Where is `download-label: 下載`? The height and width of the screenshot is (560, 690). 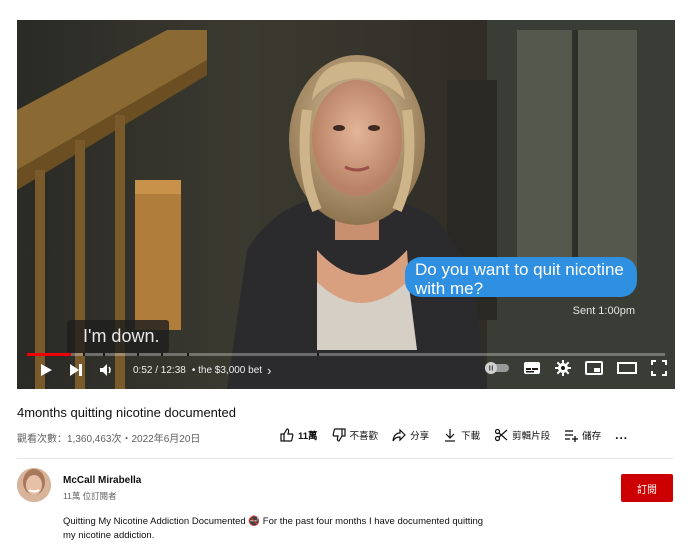
download-label: 下載 is located at coordinates (471, 436).